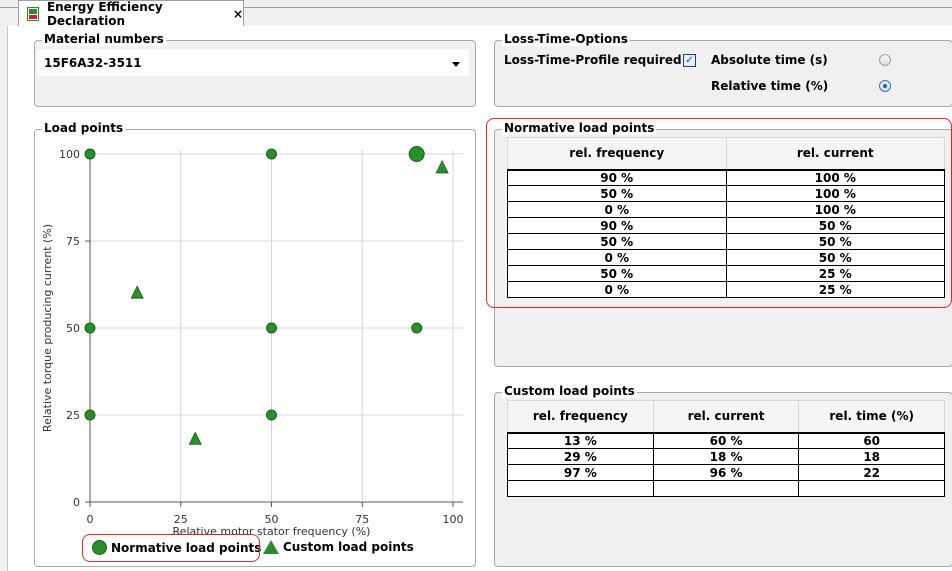  What do you see at coordinates (569, 391) in the screenshot?
I see `custom-load-points-title: Custom load points` at bounding box center [569, 391].